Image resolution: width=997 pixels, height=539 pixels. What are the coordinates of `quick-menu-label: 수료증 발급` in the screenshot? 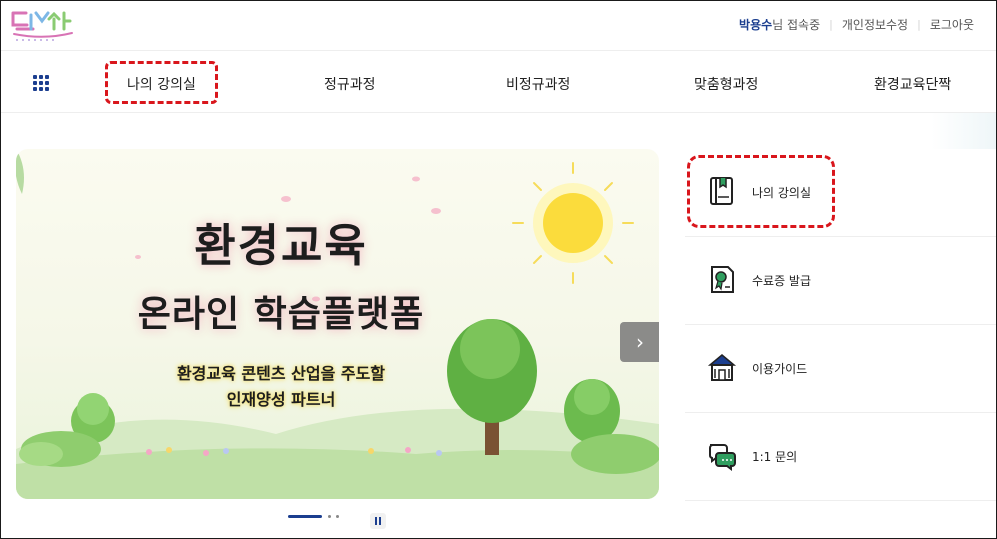 It's located at (782, 281).